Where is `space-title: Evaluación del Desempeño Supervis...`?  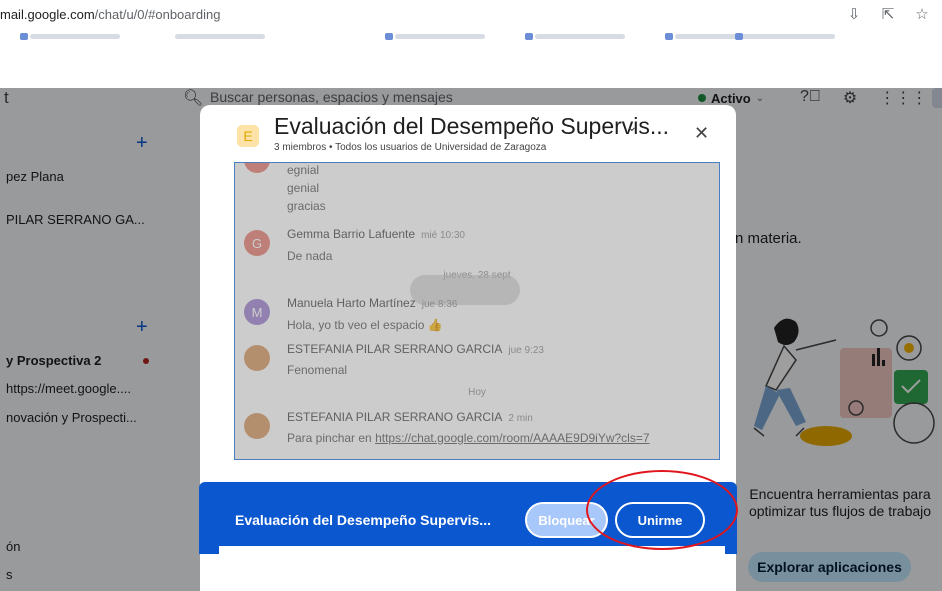 space-title: Evaluación del Desempeño Supervis... is located at coordinates (471, 126).